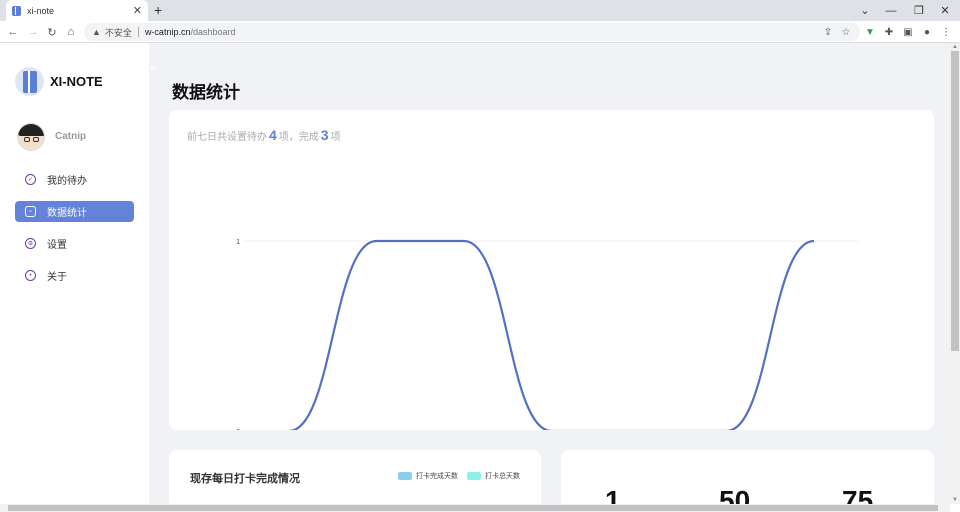 The image size is (960, 512). I want to click on sidebar-item-about: • 关于, so click(74, 275).